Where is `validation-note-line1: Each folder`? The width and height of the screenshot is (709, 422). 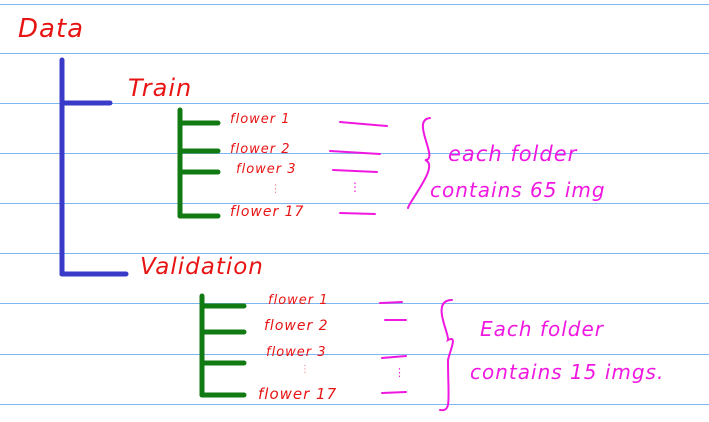
validation-note-line1: Each folder is located at coordinates (542, 329).